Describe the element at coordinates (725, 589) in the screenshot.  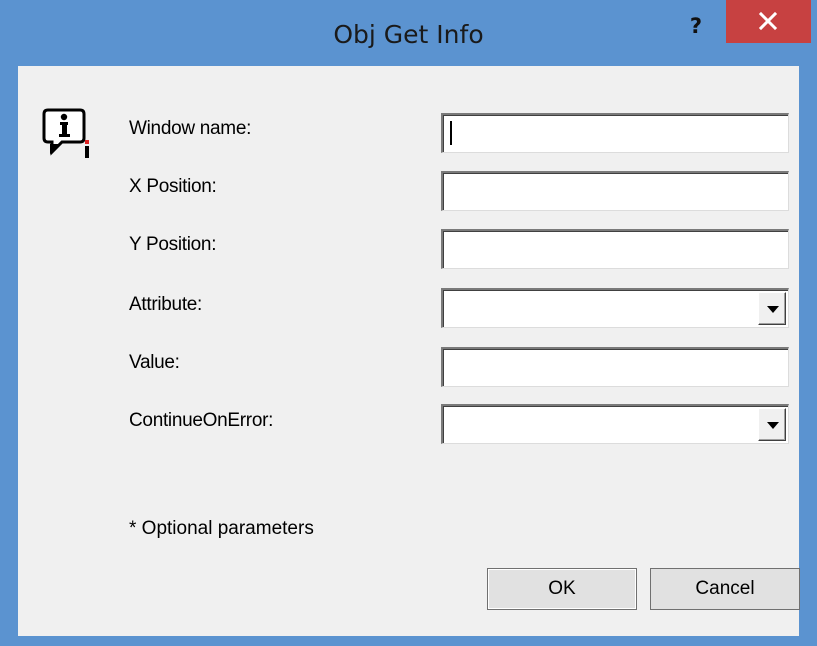
I see `cancel-button: Cancel` at that location.